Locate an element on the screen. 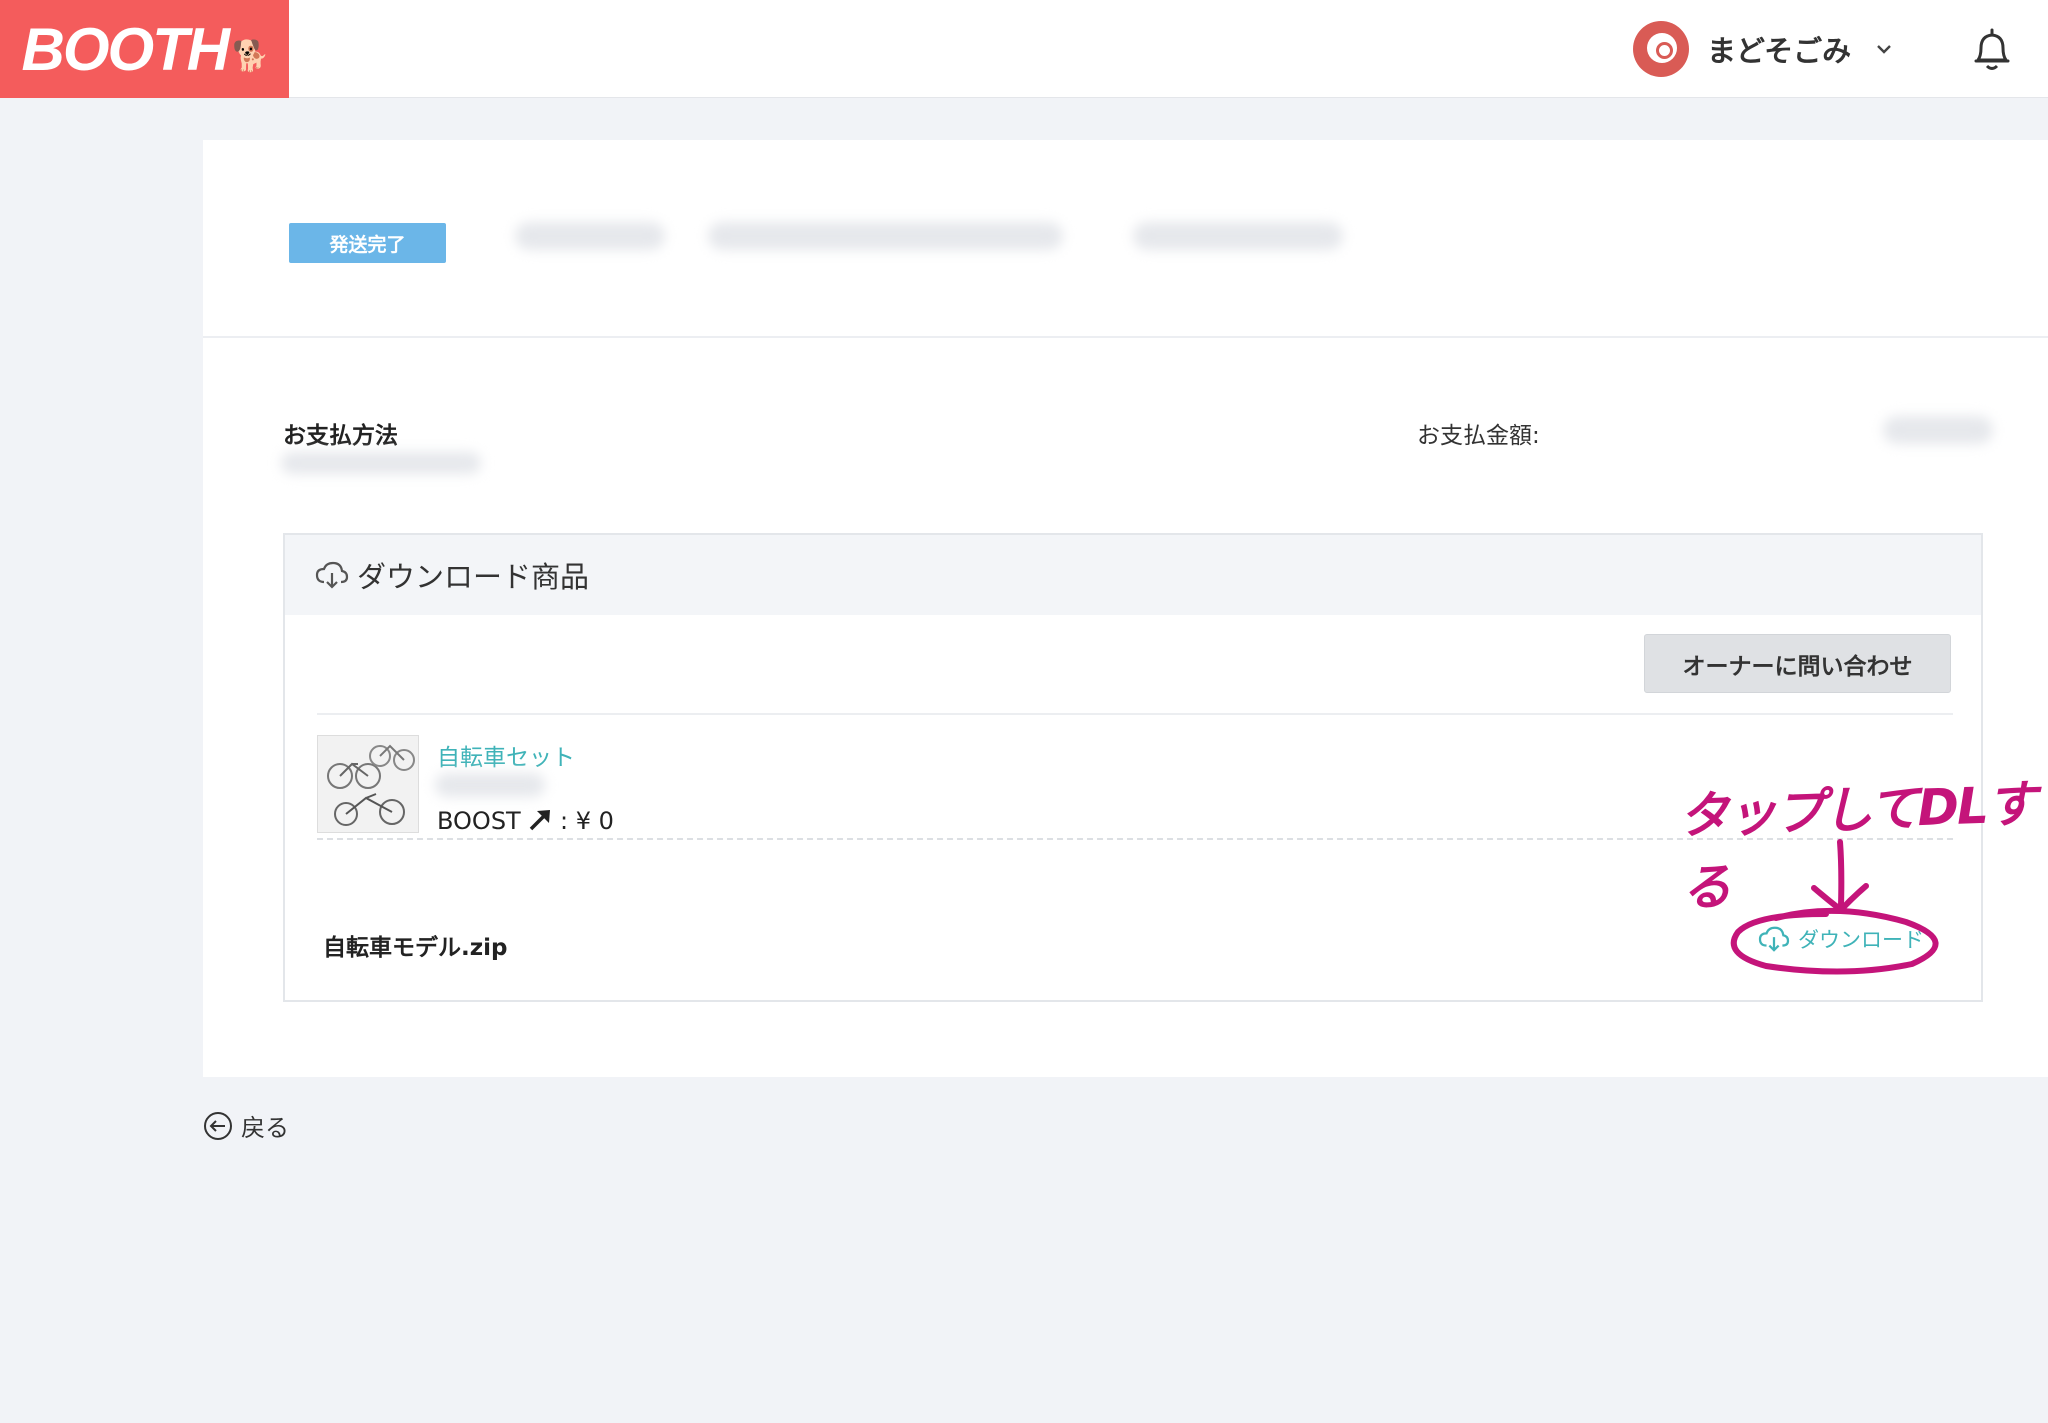 The width and height of the screenshot is (2048, 1423). notification-bell-icon is located at coordinates (1992, 50).